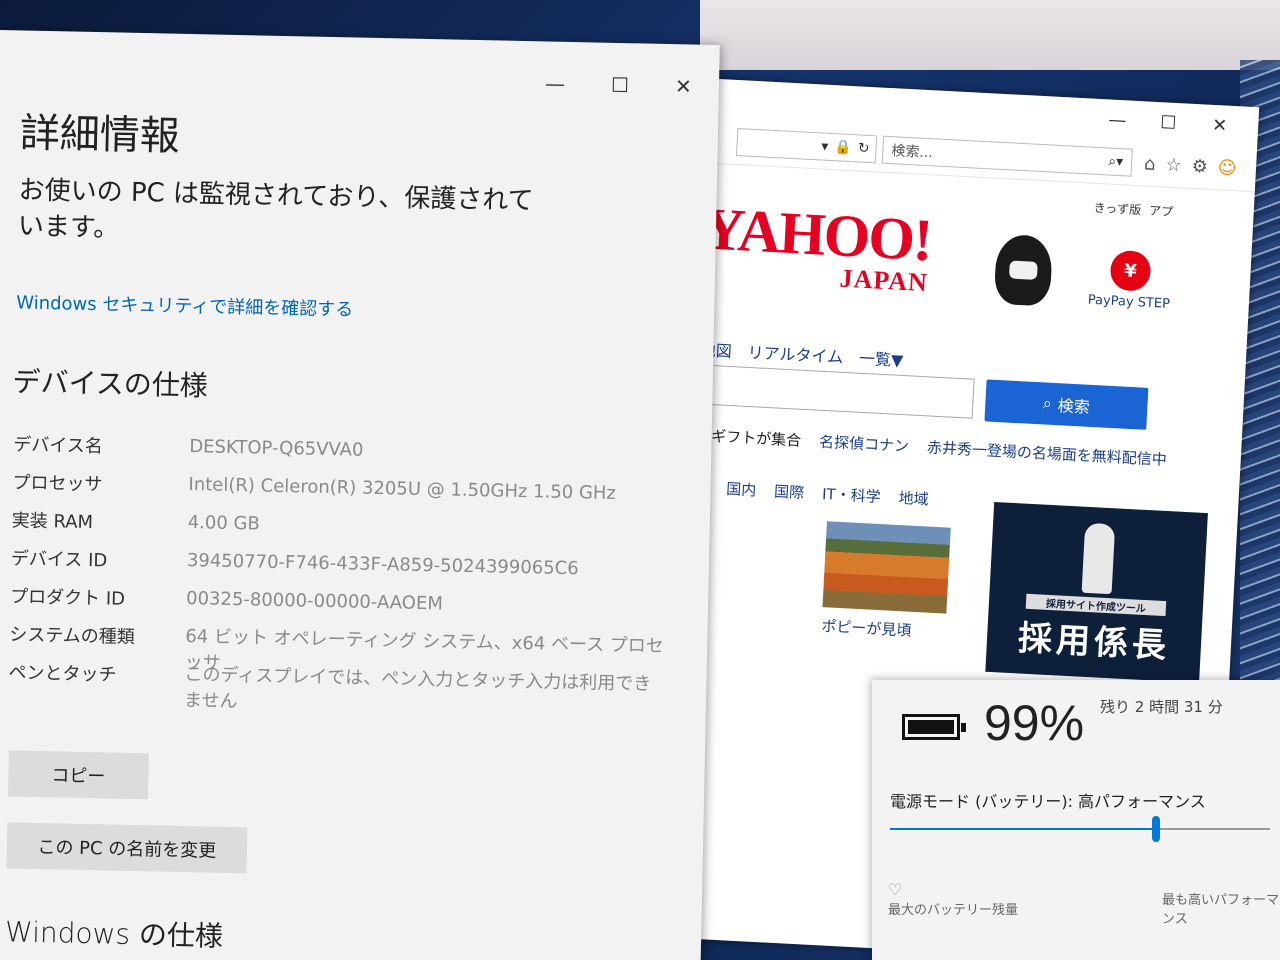 The image size is (1280, 960). Describe the element at coordinates (816, 234) in the screenshot. I see `yahoo-logo: YAHOO!` at that location.